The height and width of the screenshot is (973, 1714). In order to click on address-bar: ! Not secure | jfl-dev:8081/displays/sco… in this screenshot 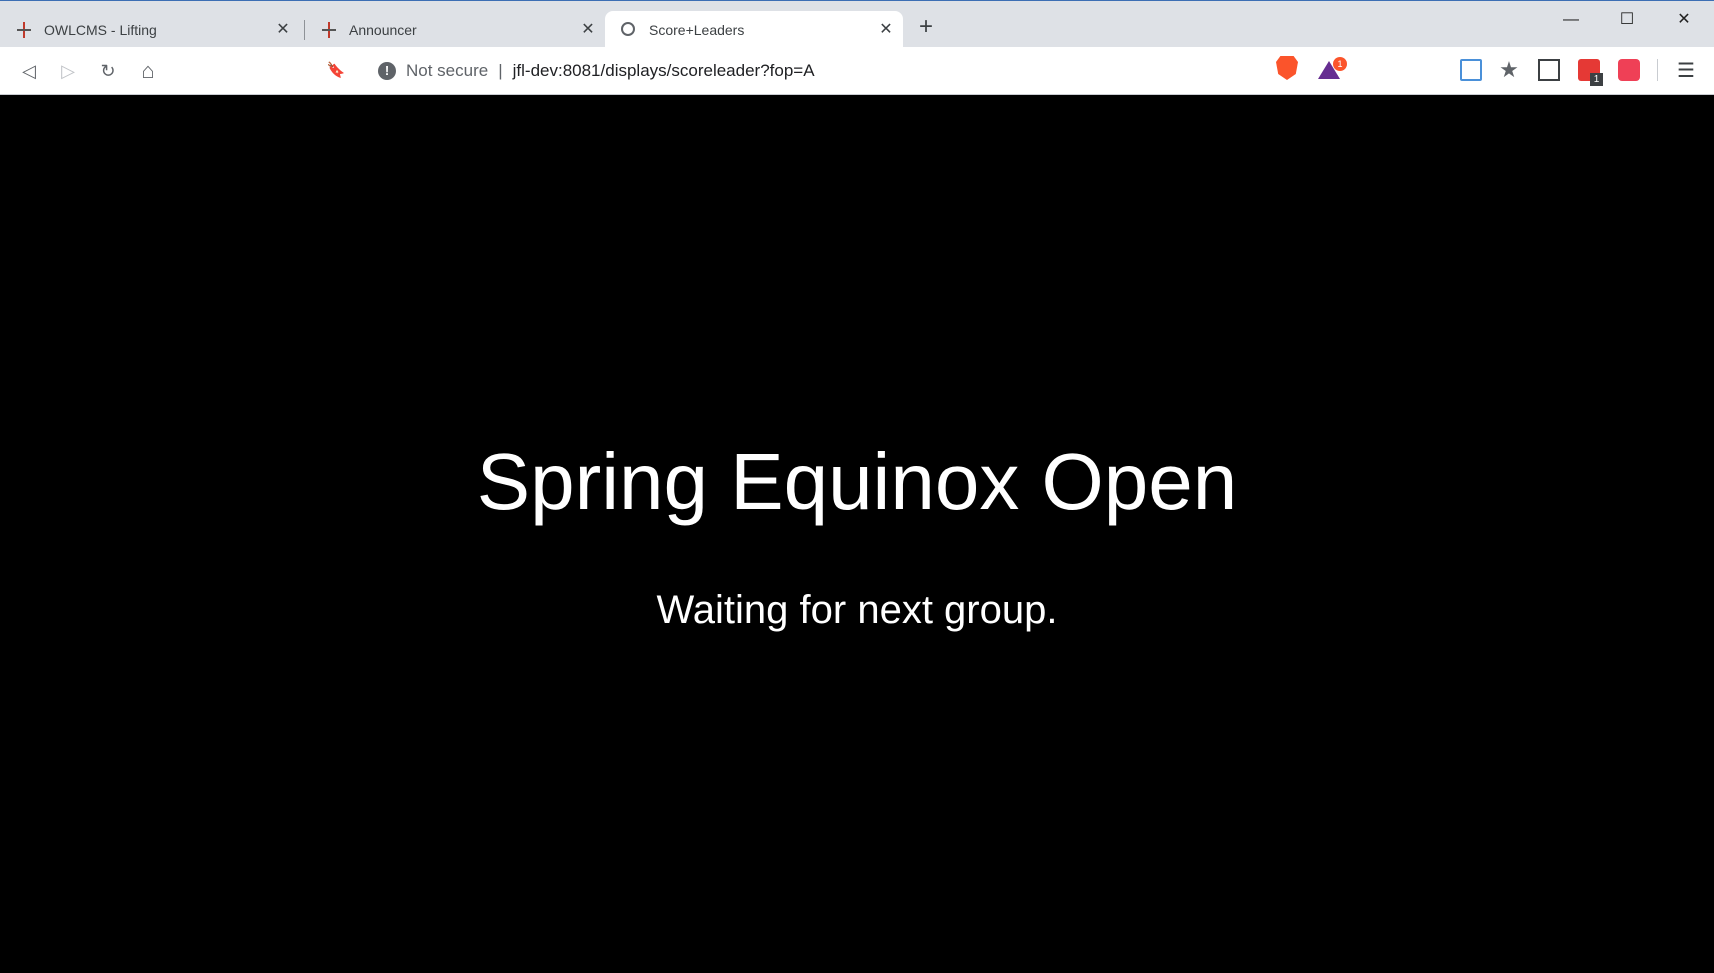, I will do `click(859, 71)`.